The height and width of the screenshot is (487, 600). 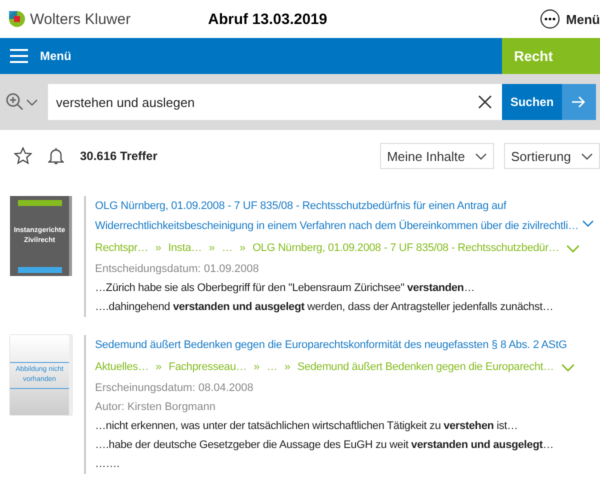 I want to click on clear-button, so click(x=485, y=102).